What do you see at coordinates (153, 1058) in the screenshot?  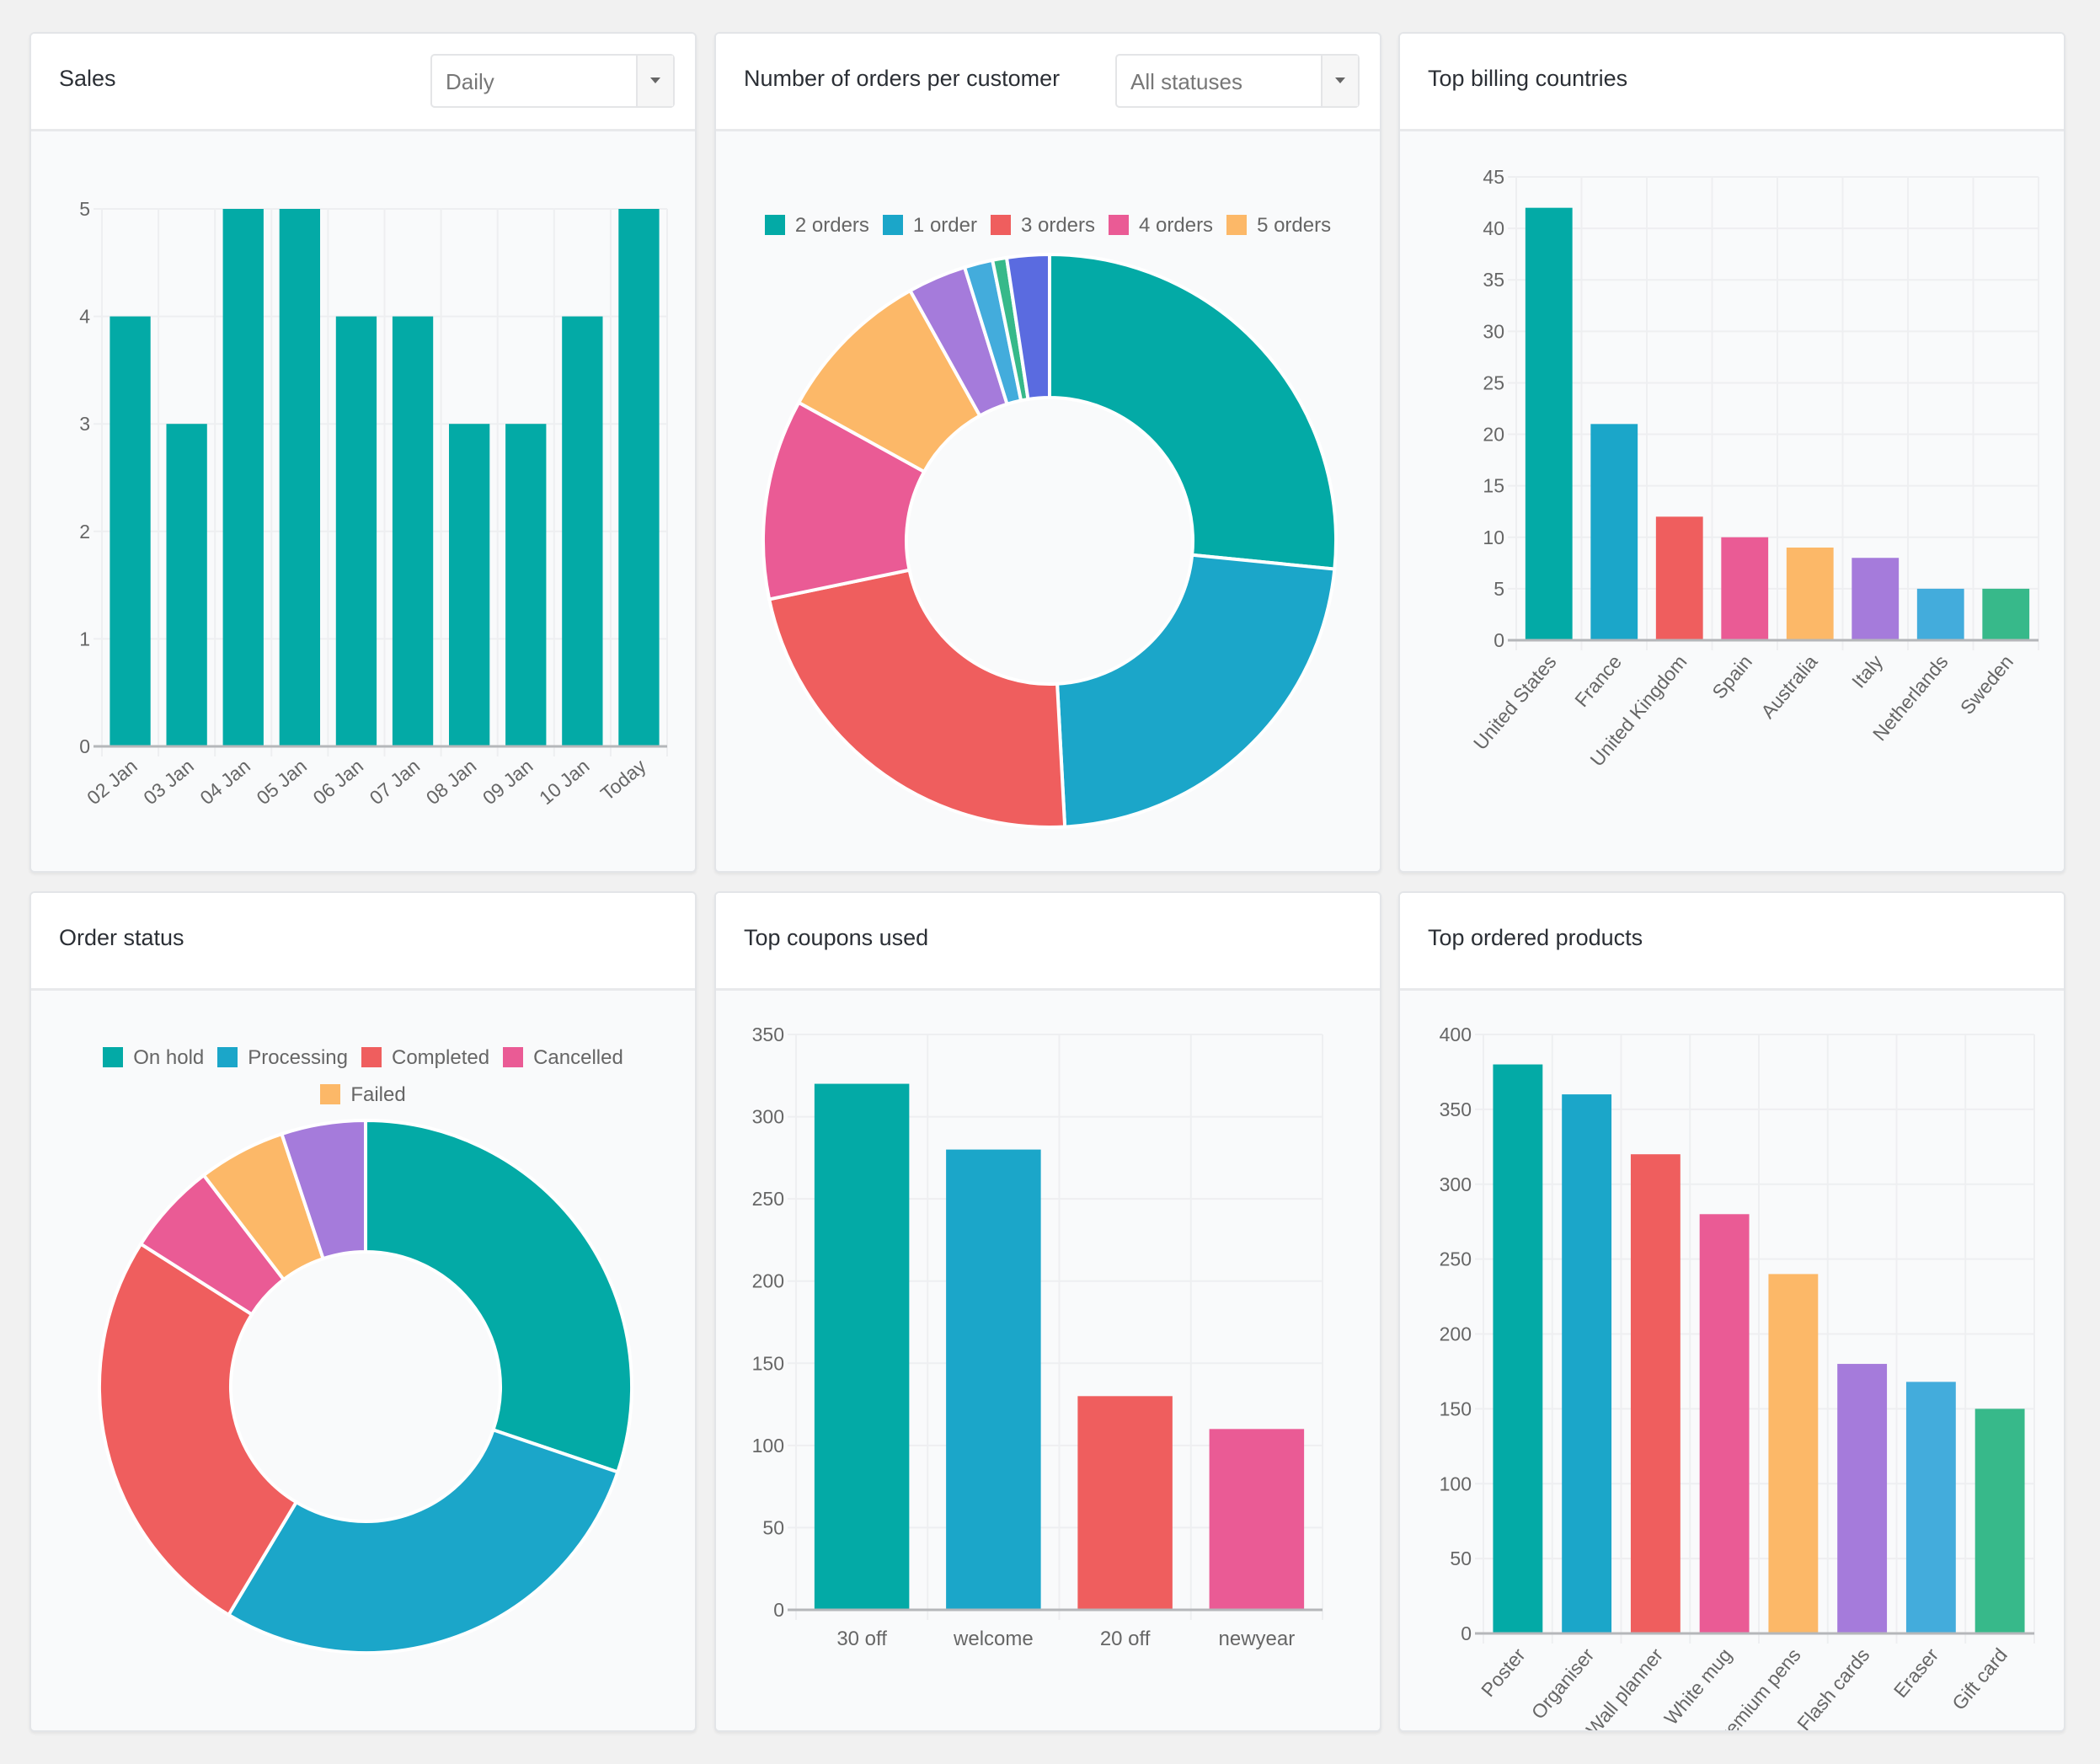 I see `legend-item: On hold` at bounding box center [153, 1058].